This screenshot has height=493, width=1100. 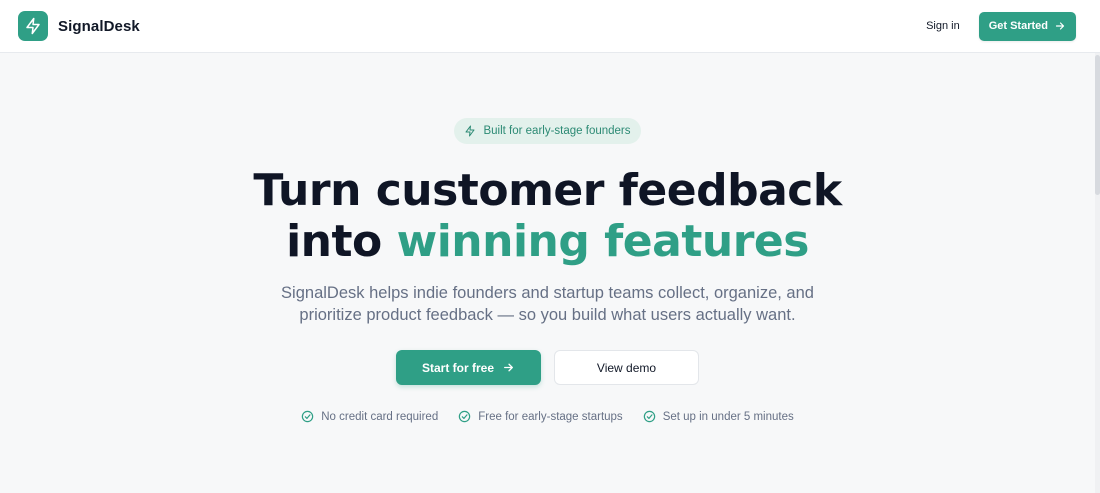 I want to click on headline-line-2: into winning features, so click(x=547, y=242).